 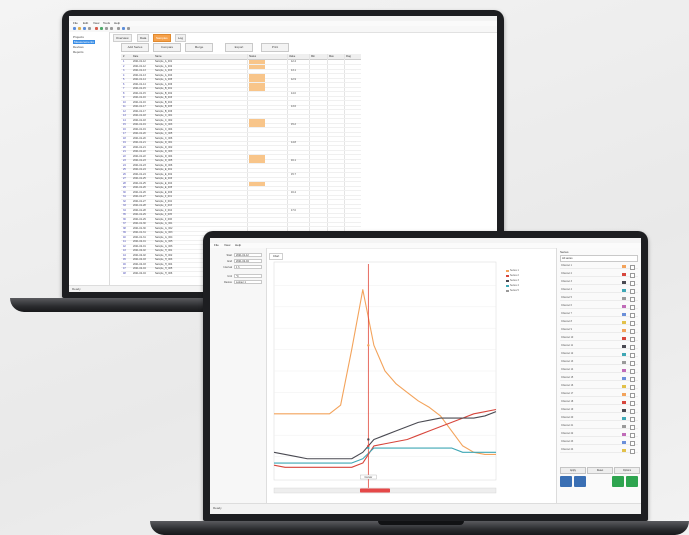 I want to click on series-row: Channel 12, so click(x=599, y=355).